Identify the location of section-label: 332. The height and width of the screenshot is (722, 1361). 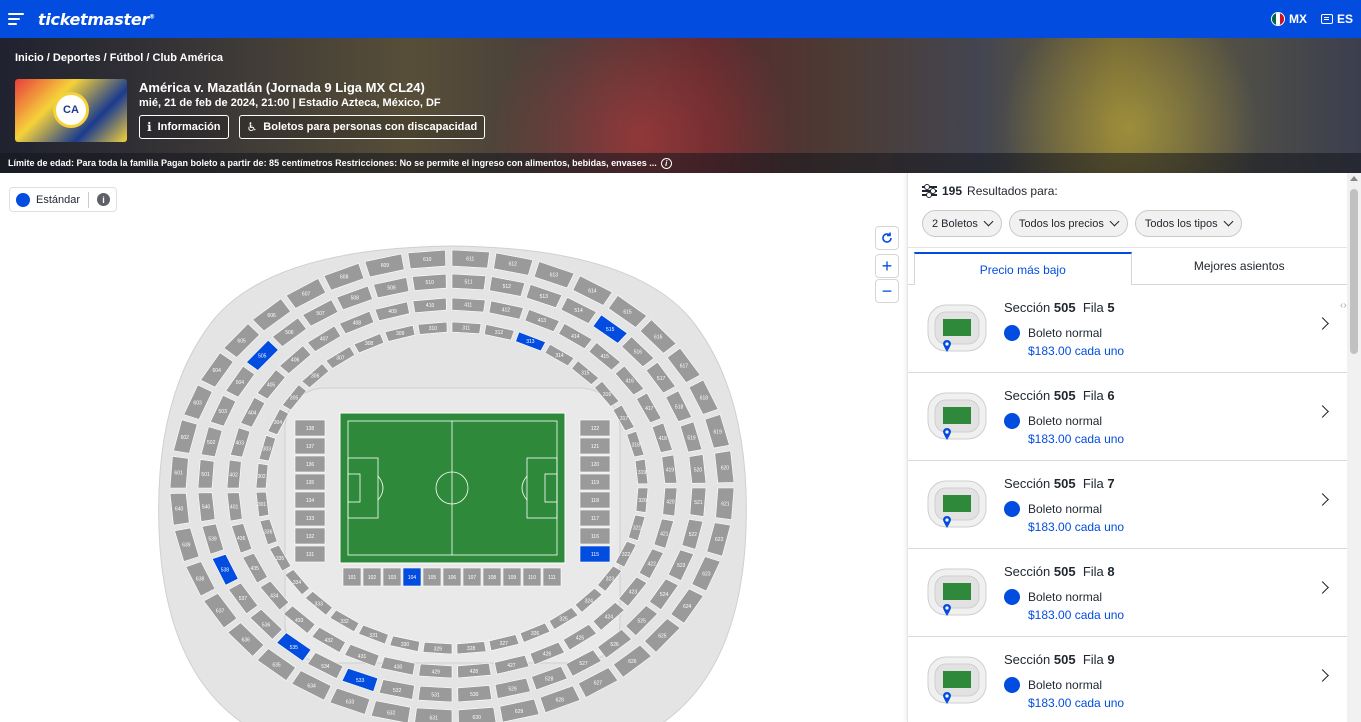
(344, 622).